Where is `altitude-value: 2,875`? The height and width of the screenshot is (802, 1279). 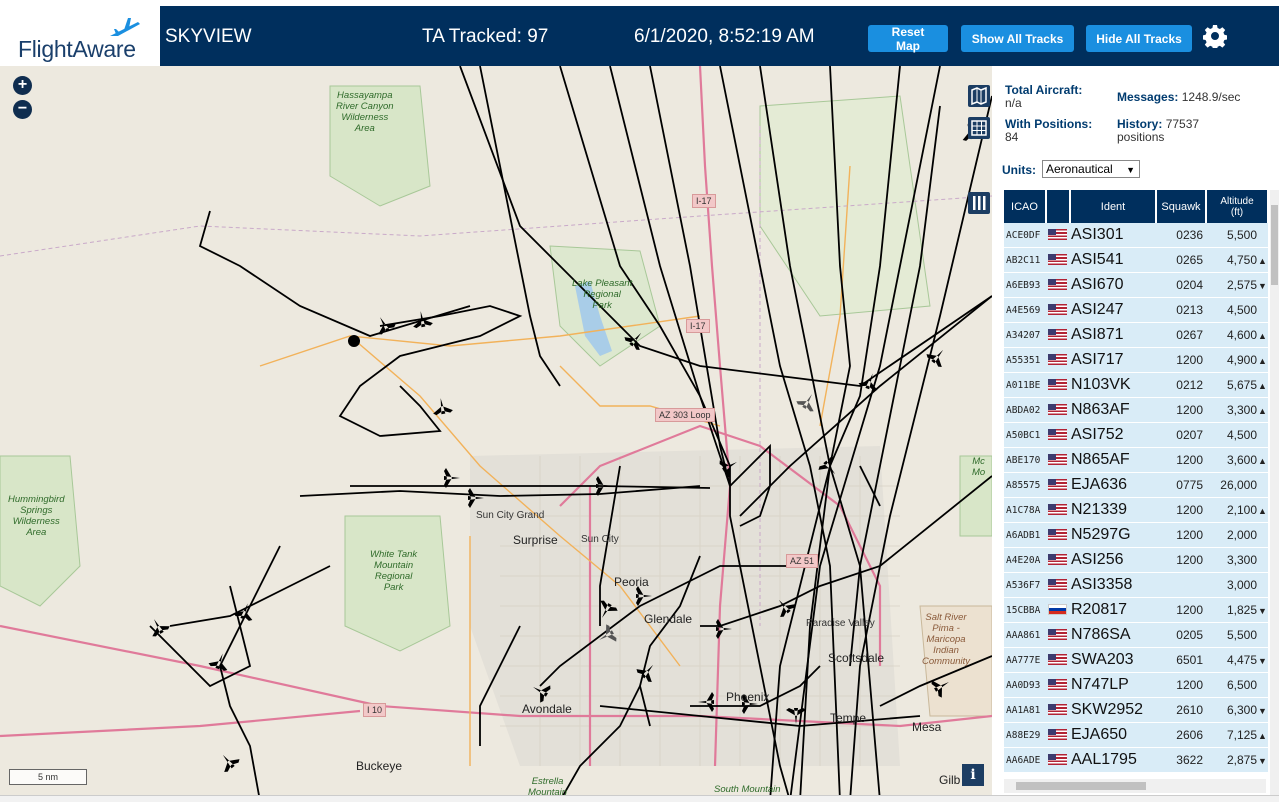 altitude-value: 2,875 is located at coordinates (1241, 760).